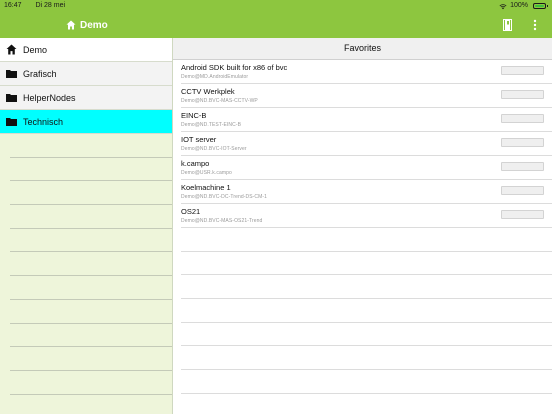  Describe the element at coordinates (86, 122) in the screenshot. I see `sidebar-item-technisch: Technisch` at that location.